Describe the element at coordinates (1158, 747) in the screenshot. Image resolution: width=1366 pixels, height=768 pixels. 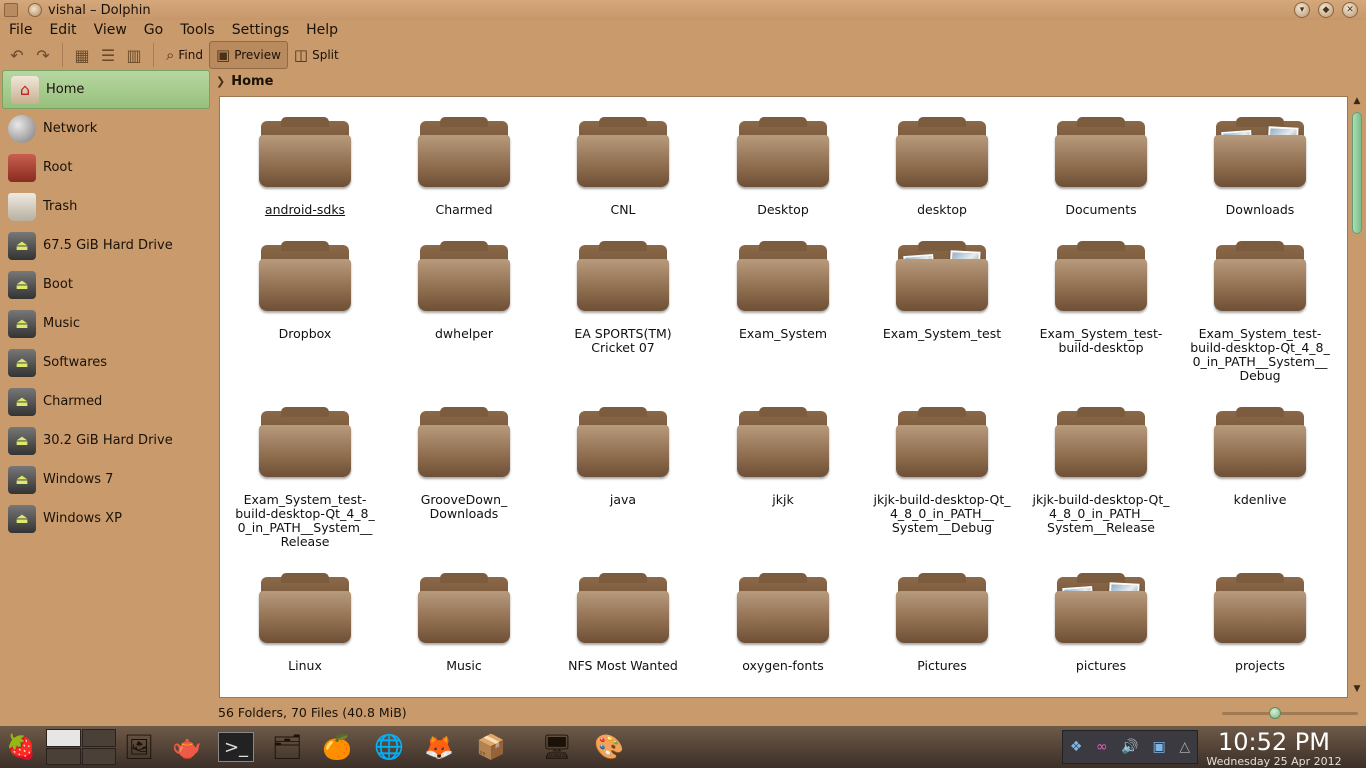
I see `device-notifier-icon: ▣` at that location.